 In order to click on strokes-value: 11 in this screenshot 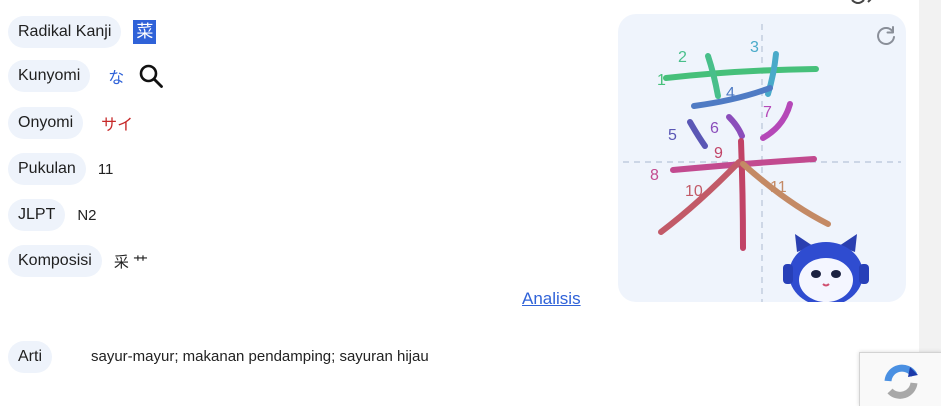, I will do `click(105, 169)`.